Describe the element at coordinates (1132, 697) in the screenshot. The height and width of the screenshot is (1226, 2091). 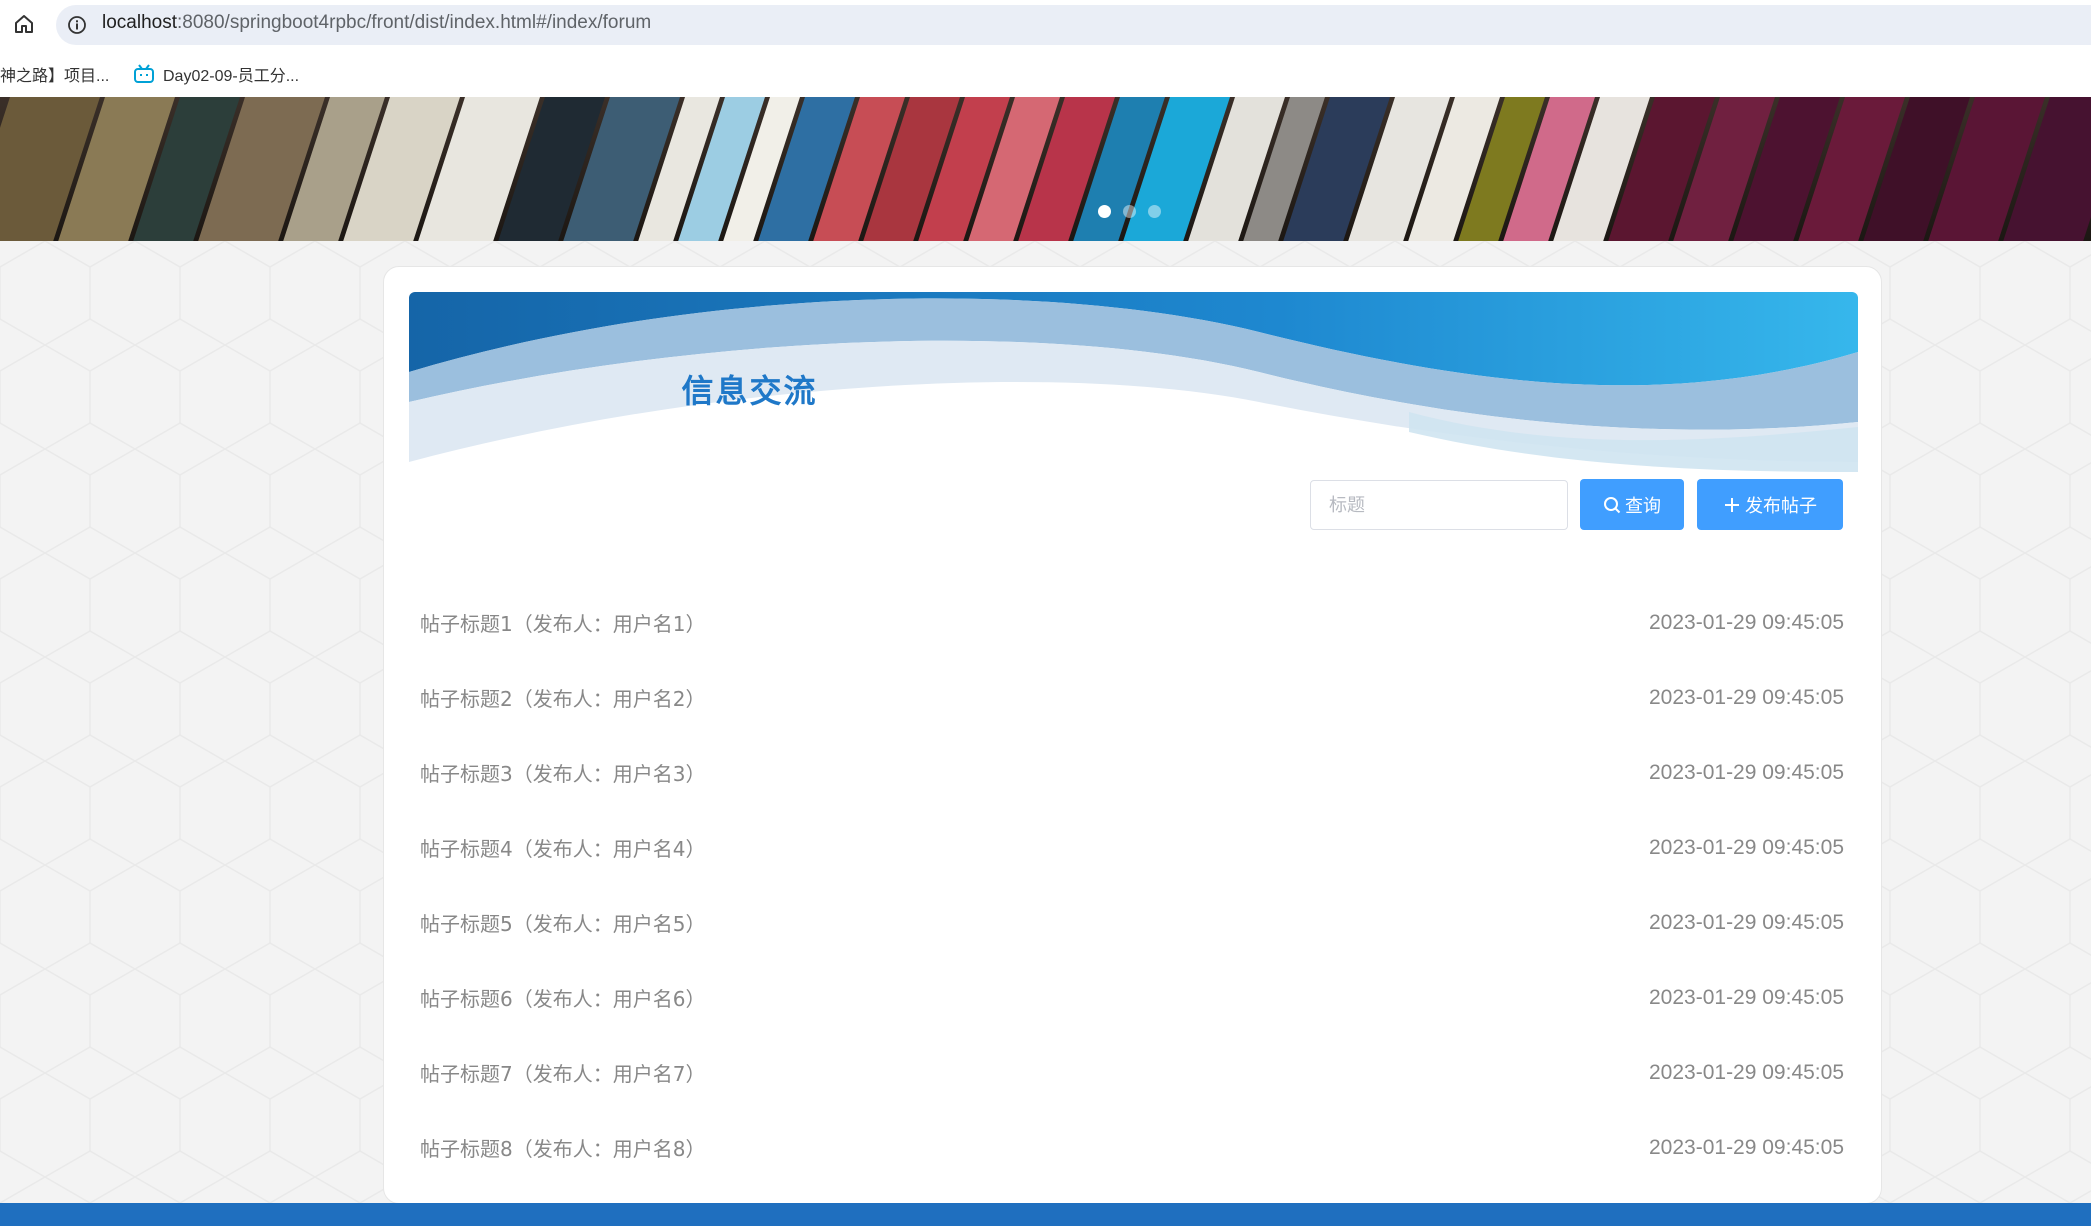
I see `post-row: 帖子标题2（发布人：用户名2） 2023-01-29 09:45:05` at that location.